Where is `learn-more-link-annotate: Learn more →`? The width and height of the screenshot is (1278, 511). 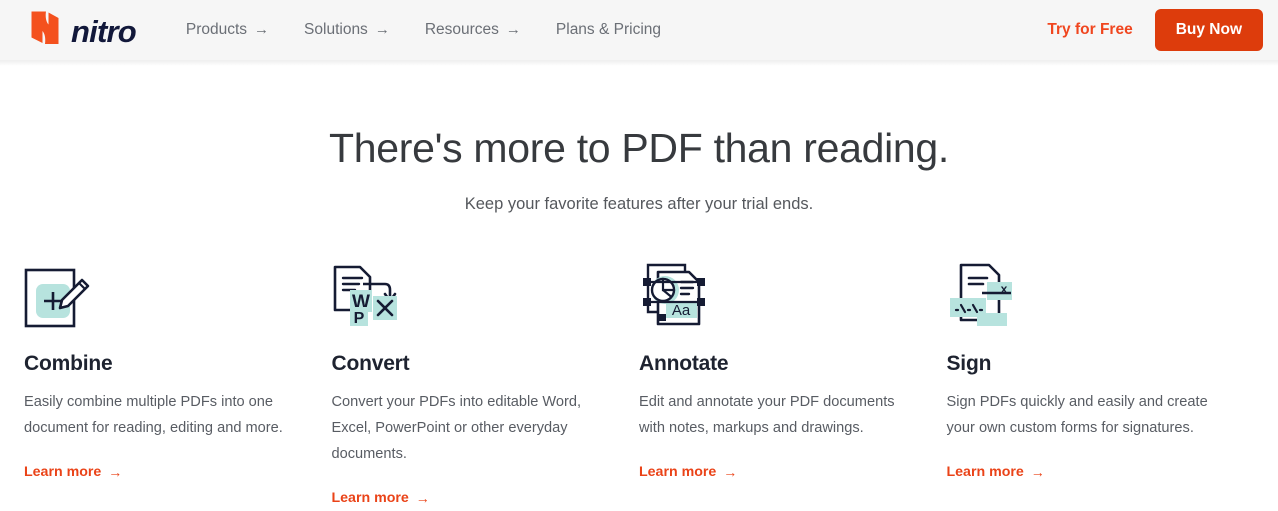 learn-more-link-annotate: Learn more → is located at coordinates (688, 472).